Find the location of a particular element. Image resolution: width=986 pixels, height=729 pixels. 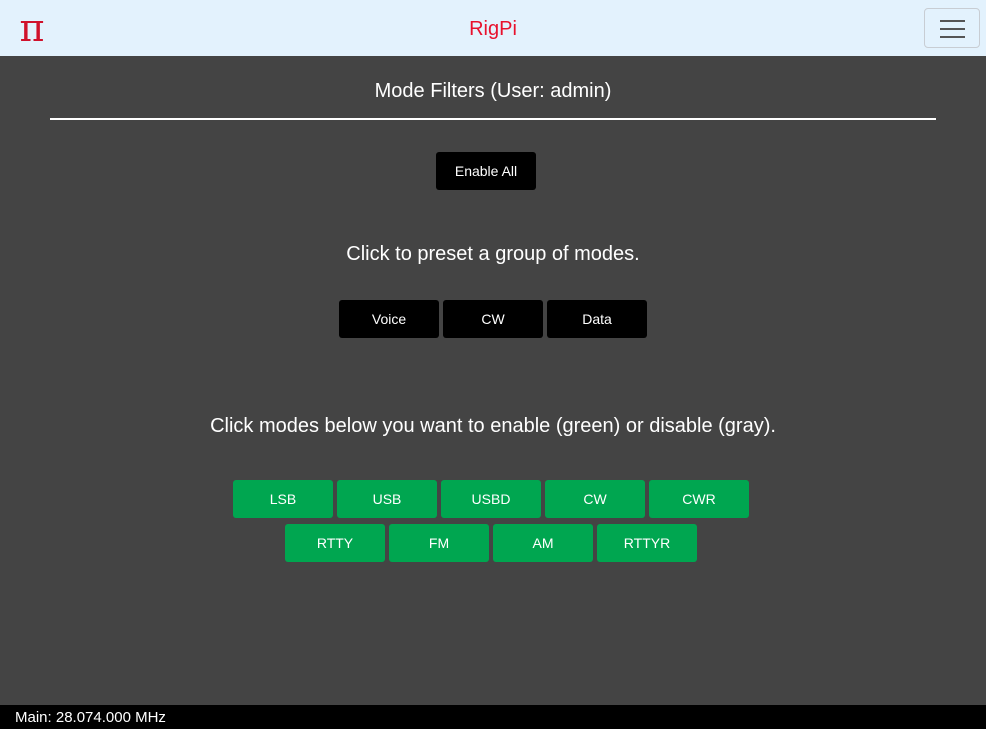

hamburger-menu-button is located at coordinates (952, 28).